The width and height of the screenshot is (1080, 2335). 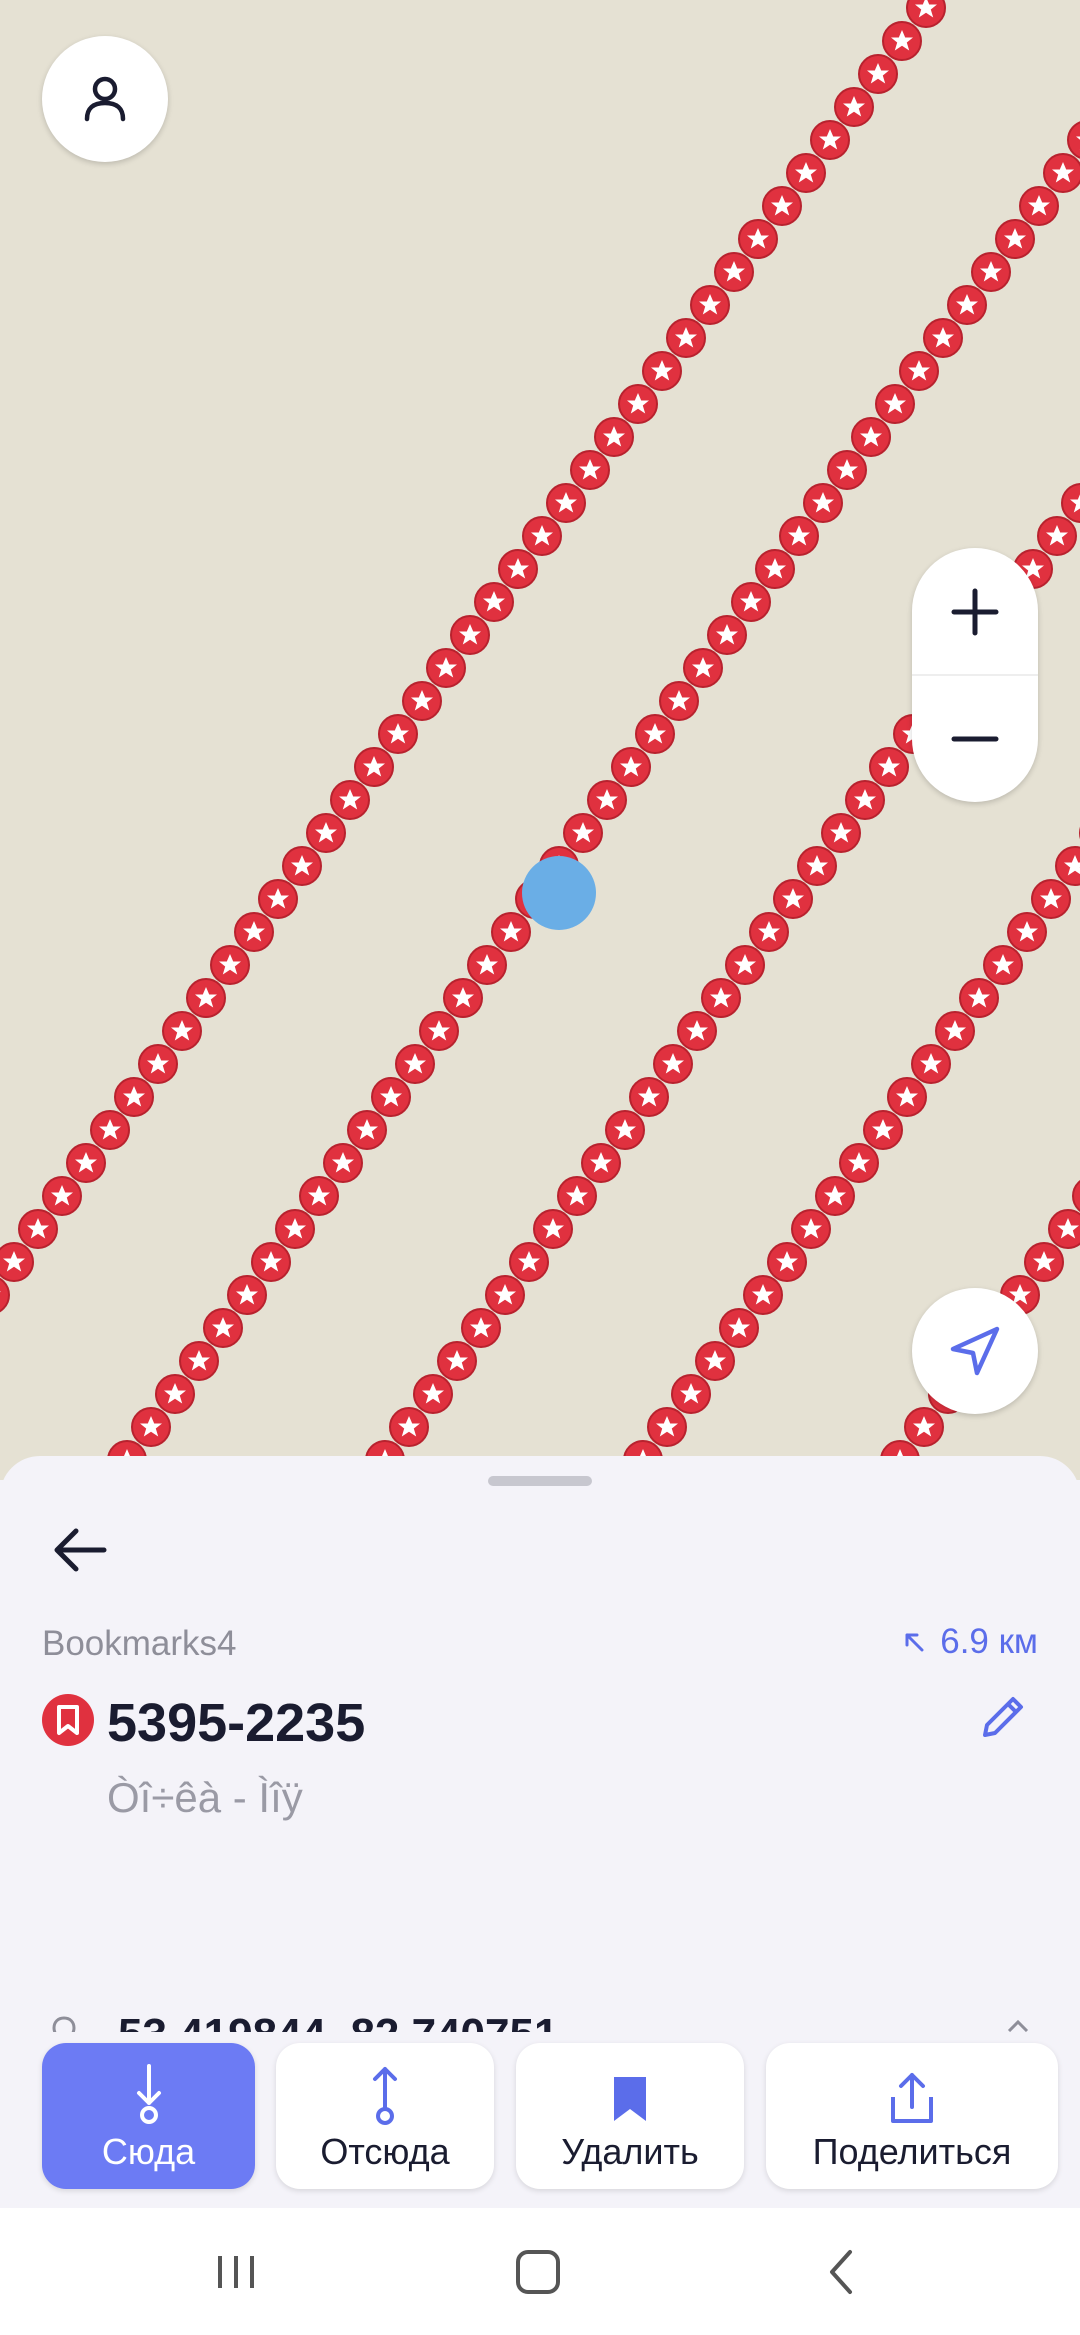 What do you see at coordinates (385, 2116) in the screenshot?
I see `route-from-button: Отсюда` at bounding box center [385, 2116].